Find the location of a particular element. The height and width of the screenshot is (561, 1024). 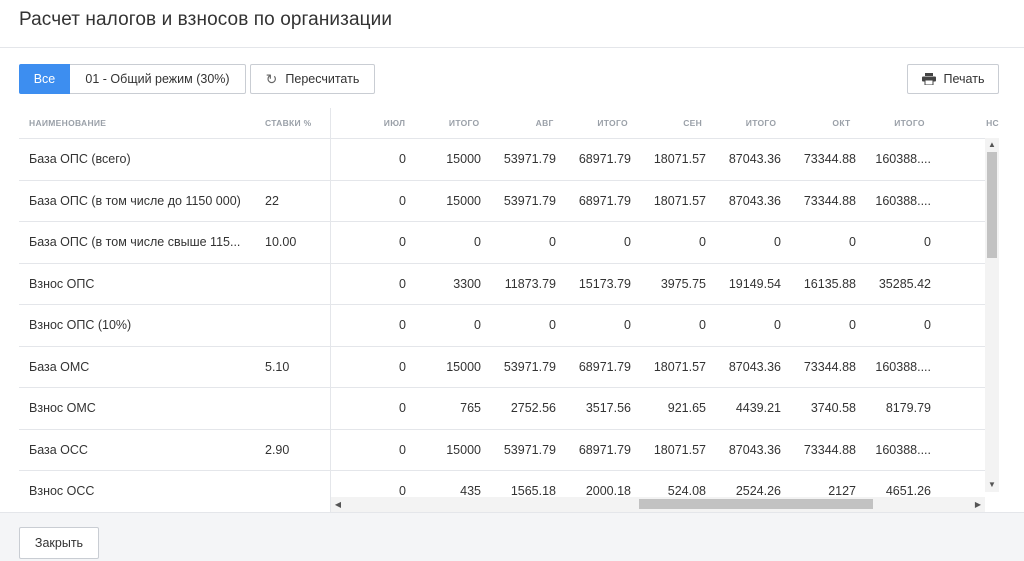

vertical-scroll-thumb is located at coordinates (992, 205).